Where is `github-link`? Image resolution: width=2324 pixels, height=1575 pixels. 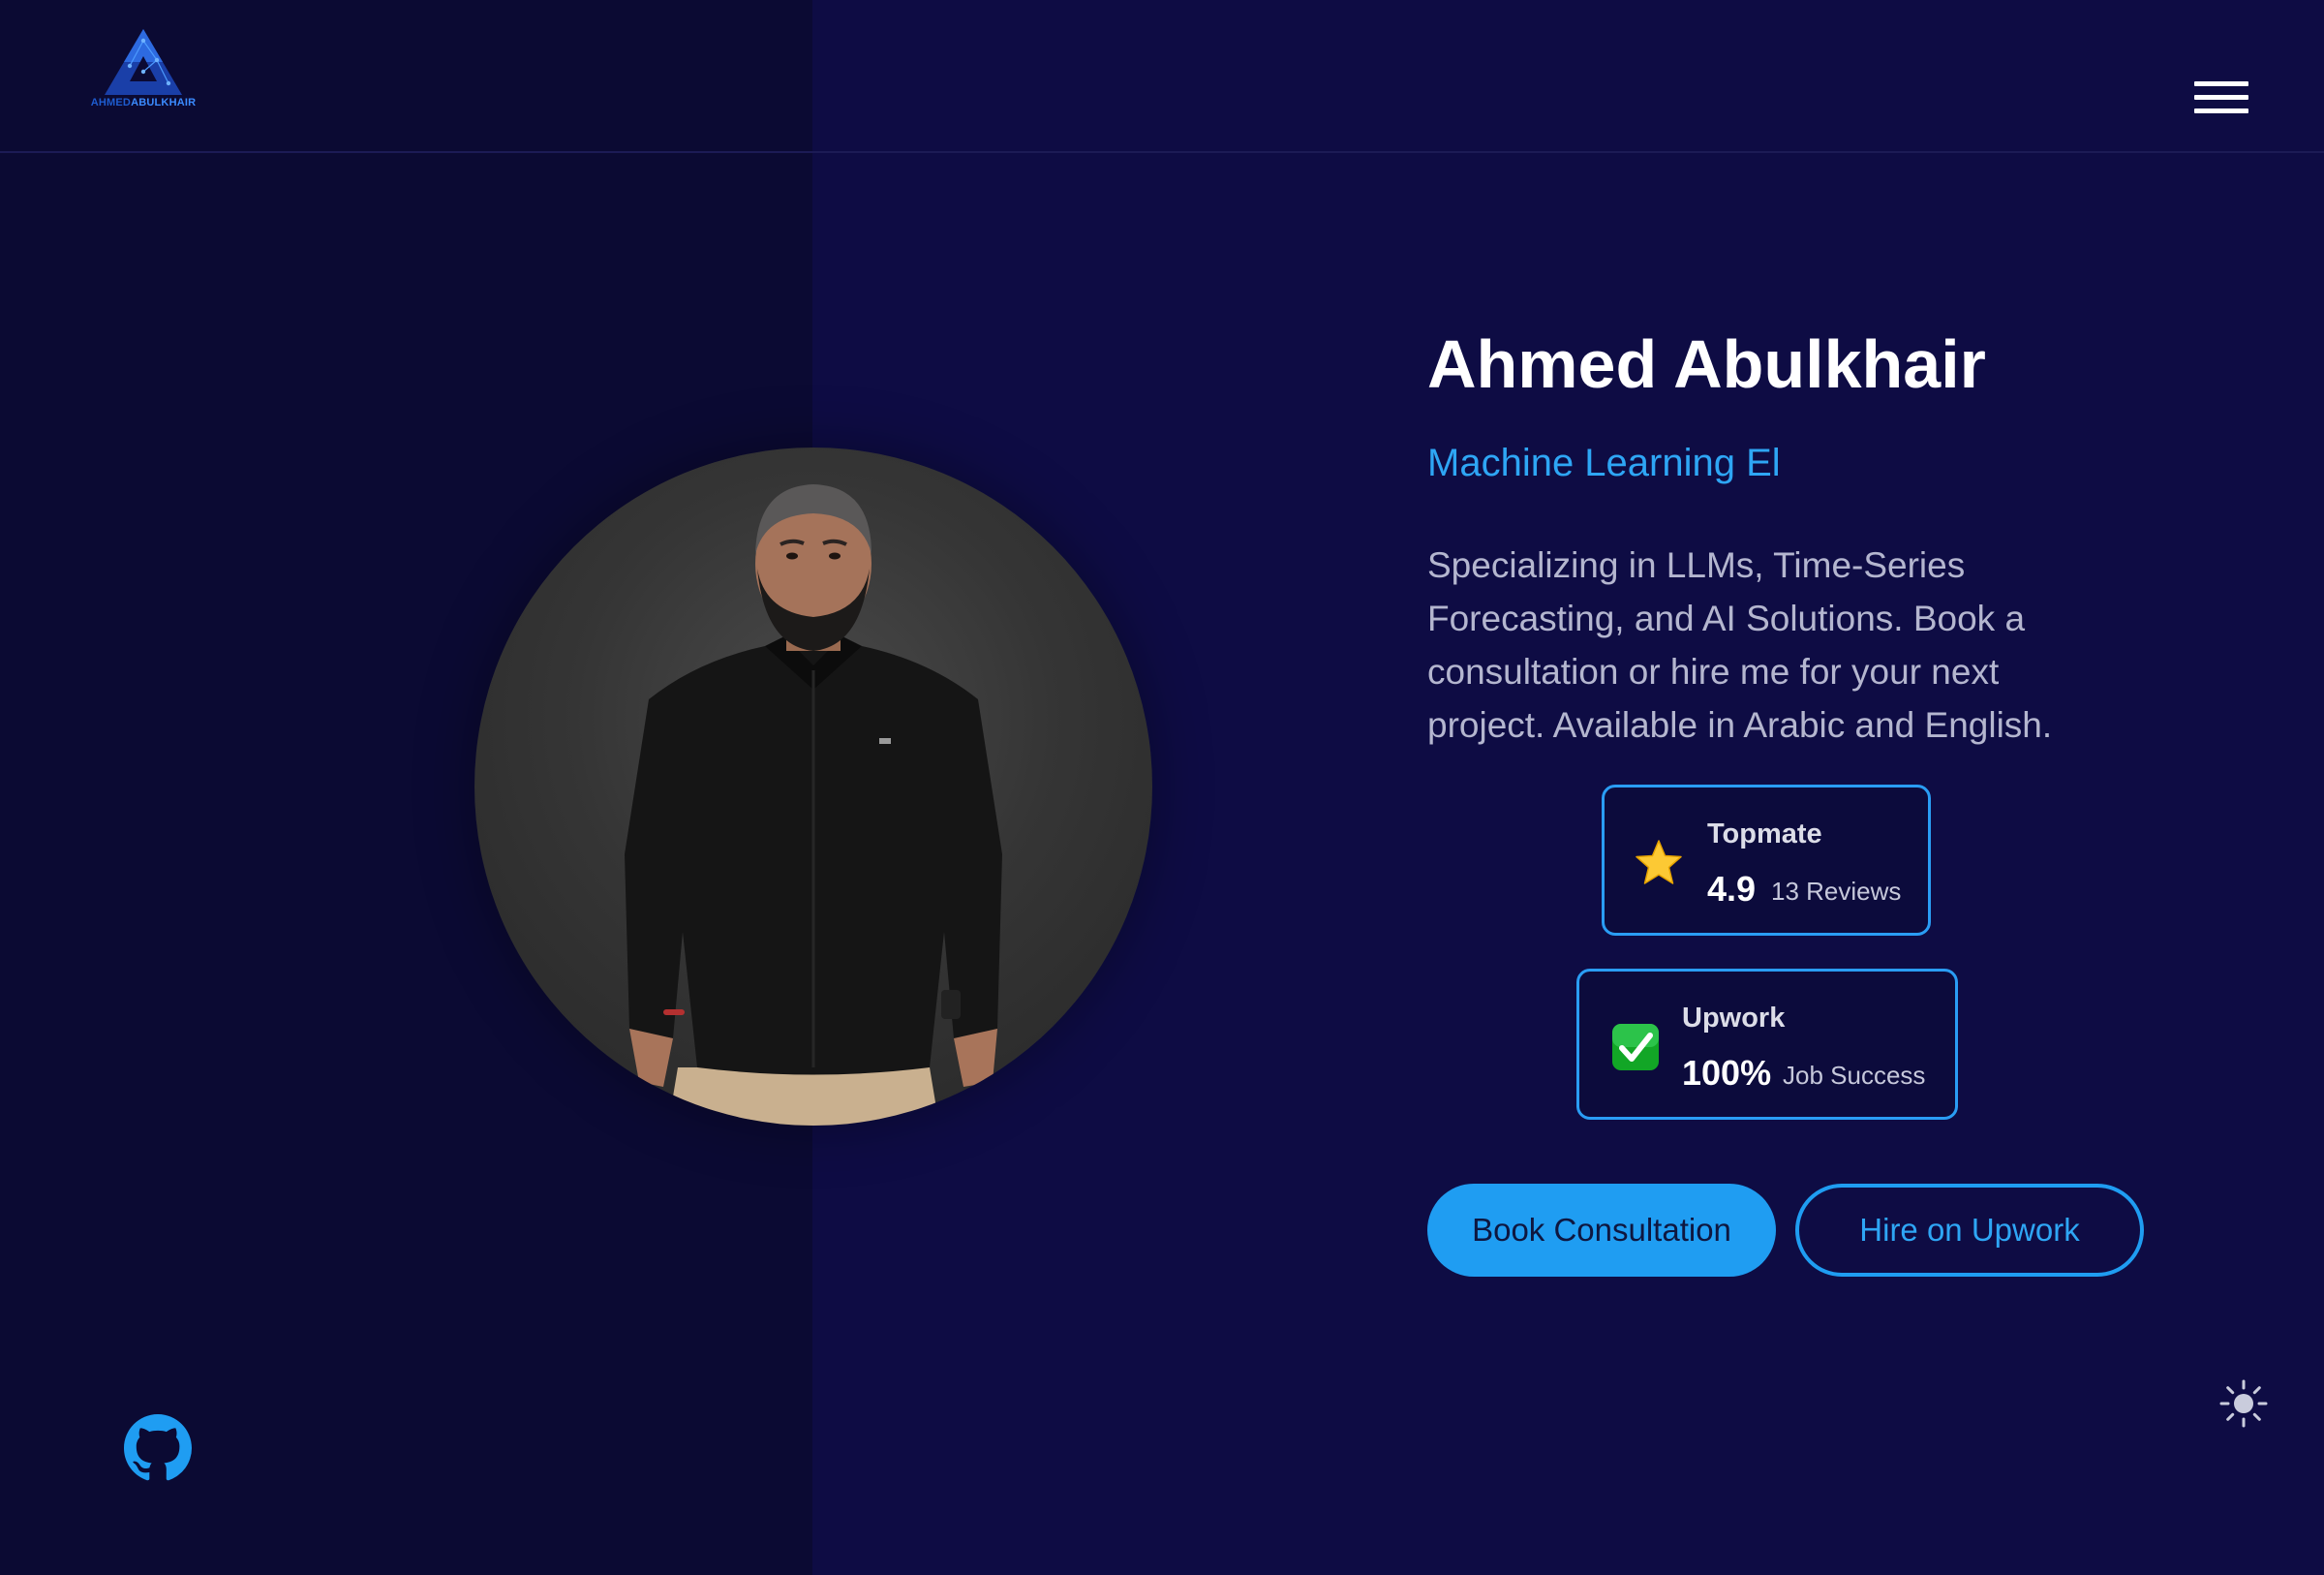 github-link is located at coordinates (158, 1448).